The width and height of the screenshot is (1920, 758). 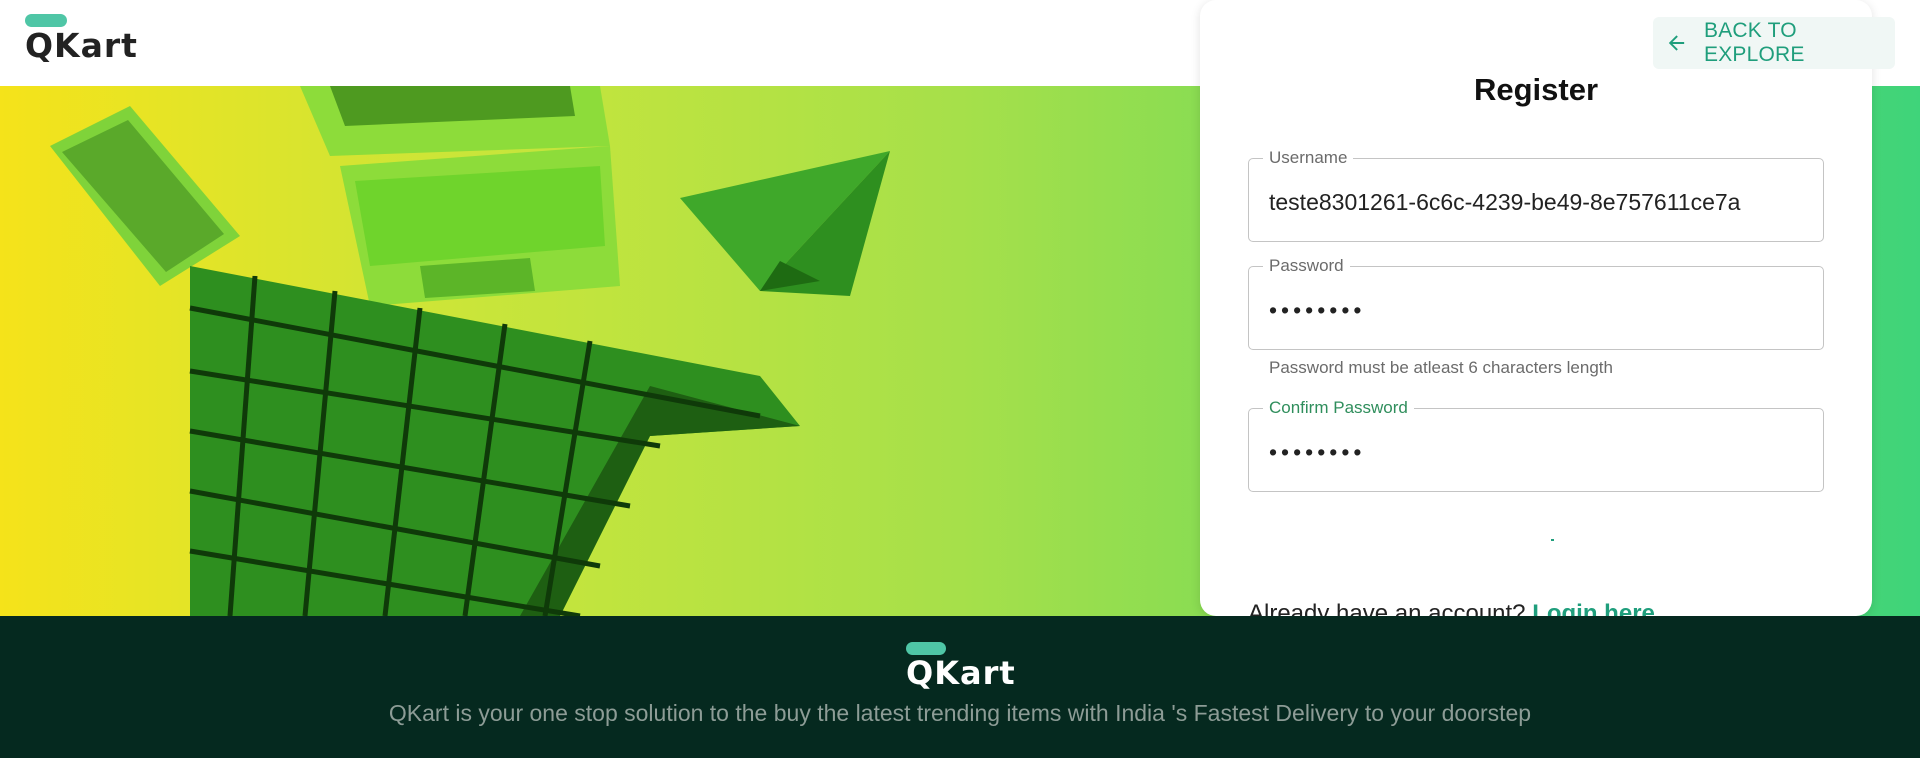 I want to click on footer-logo: QKart, so click(x=961, y=665).